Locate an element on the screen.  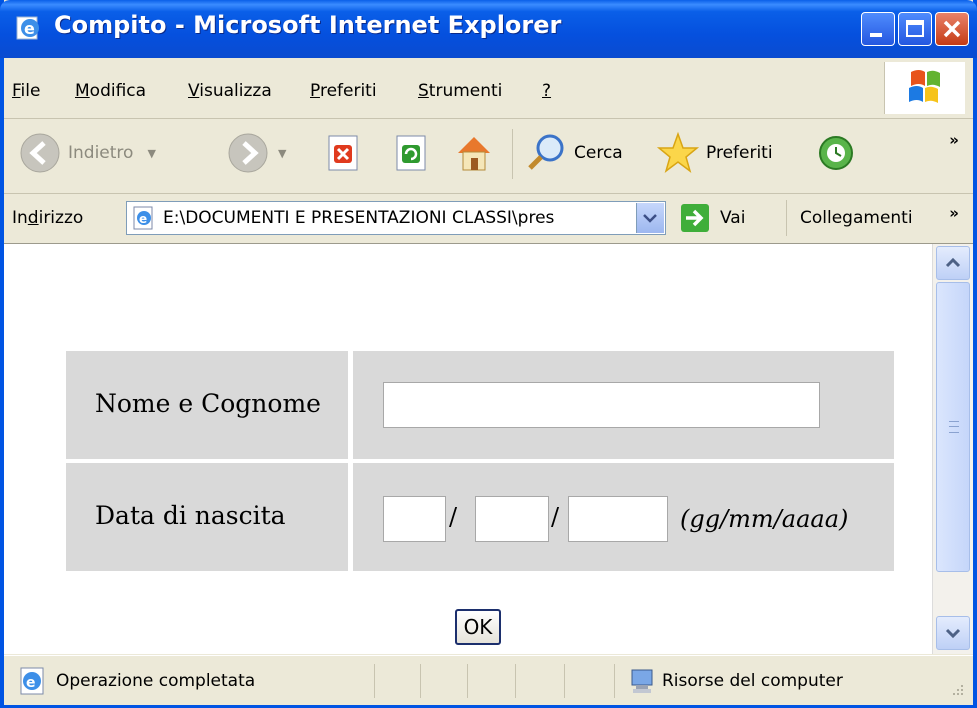
history-button is located at coordinates (836, 153).